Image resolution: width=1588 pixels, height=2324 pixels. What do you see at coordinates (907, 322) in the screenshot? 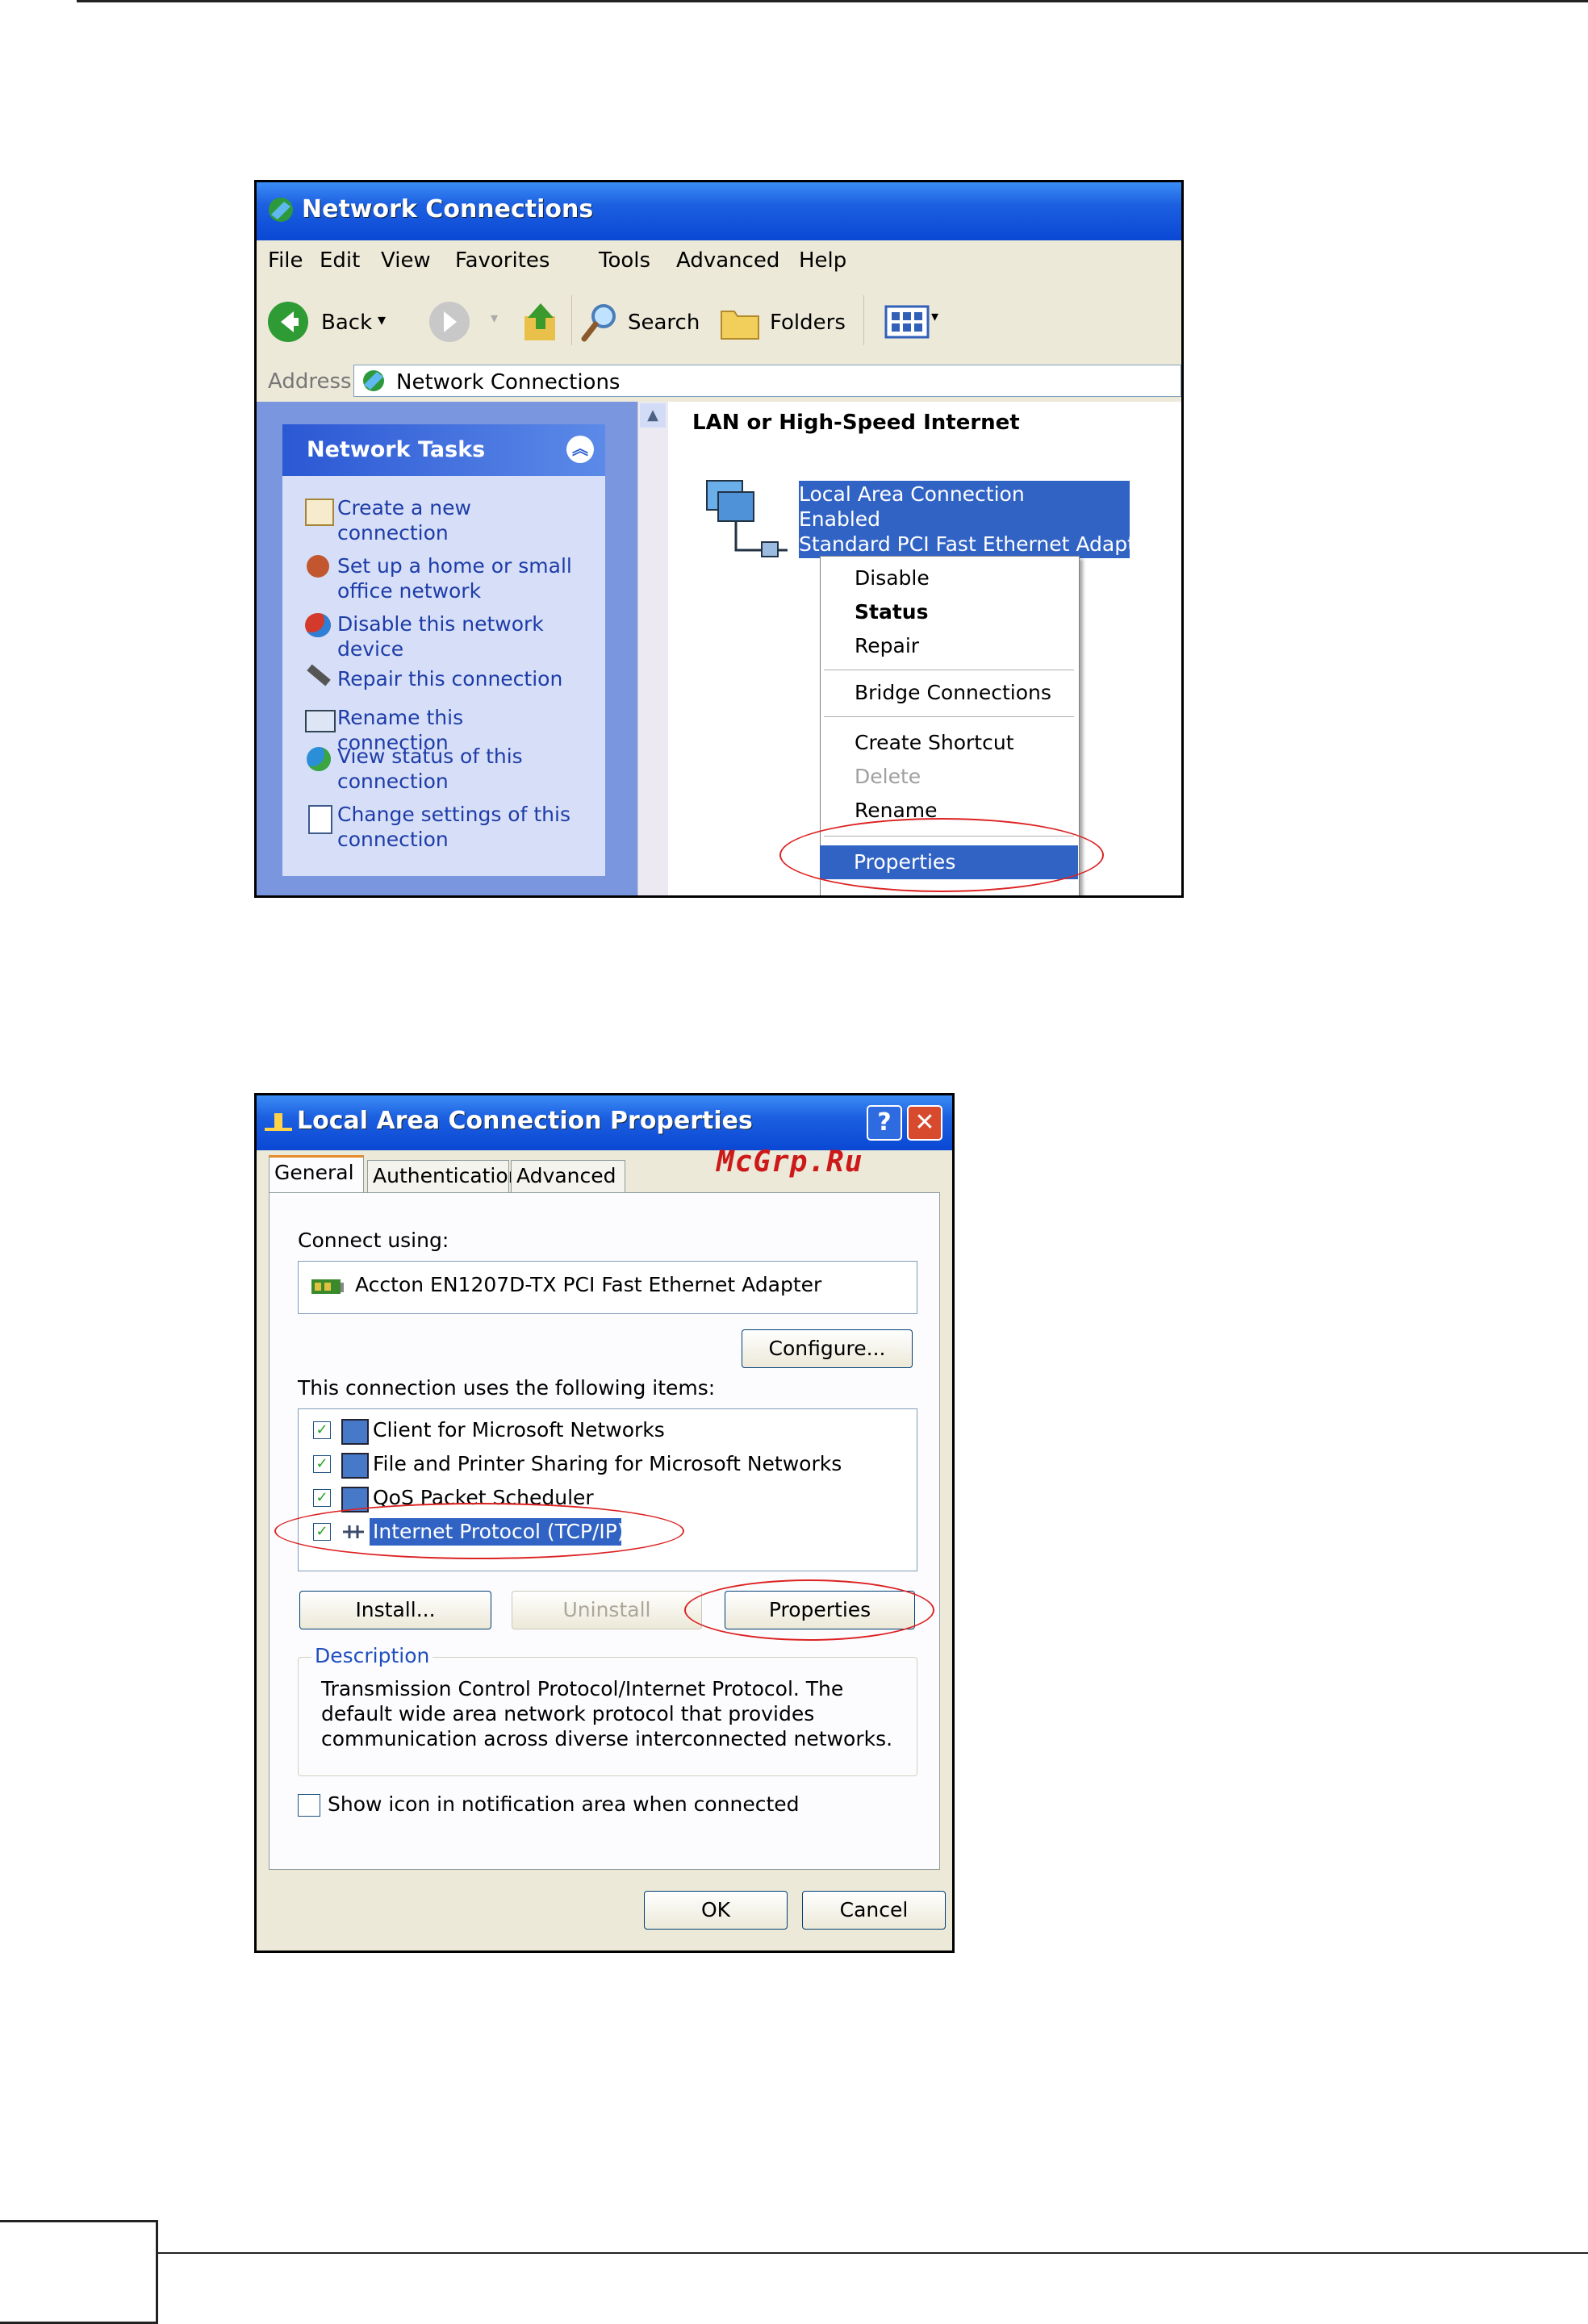
I see `views-grid-icon` at bounding box center [907, 322].